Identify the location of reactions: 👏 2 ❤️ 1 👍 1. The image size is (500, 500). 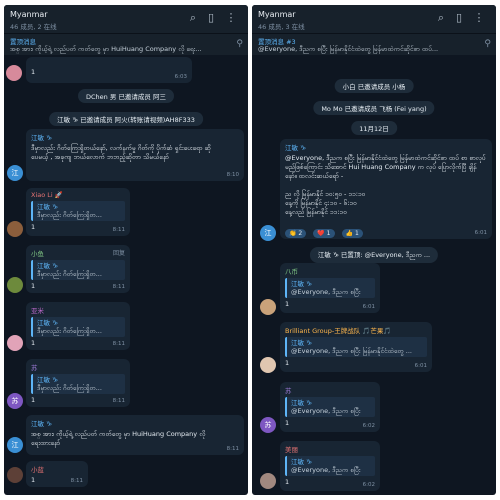
(386, 229).